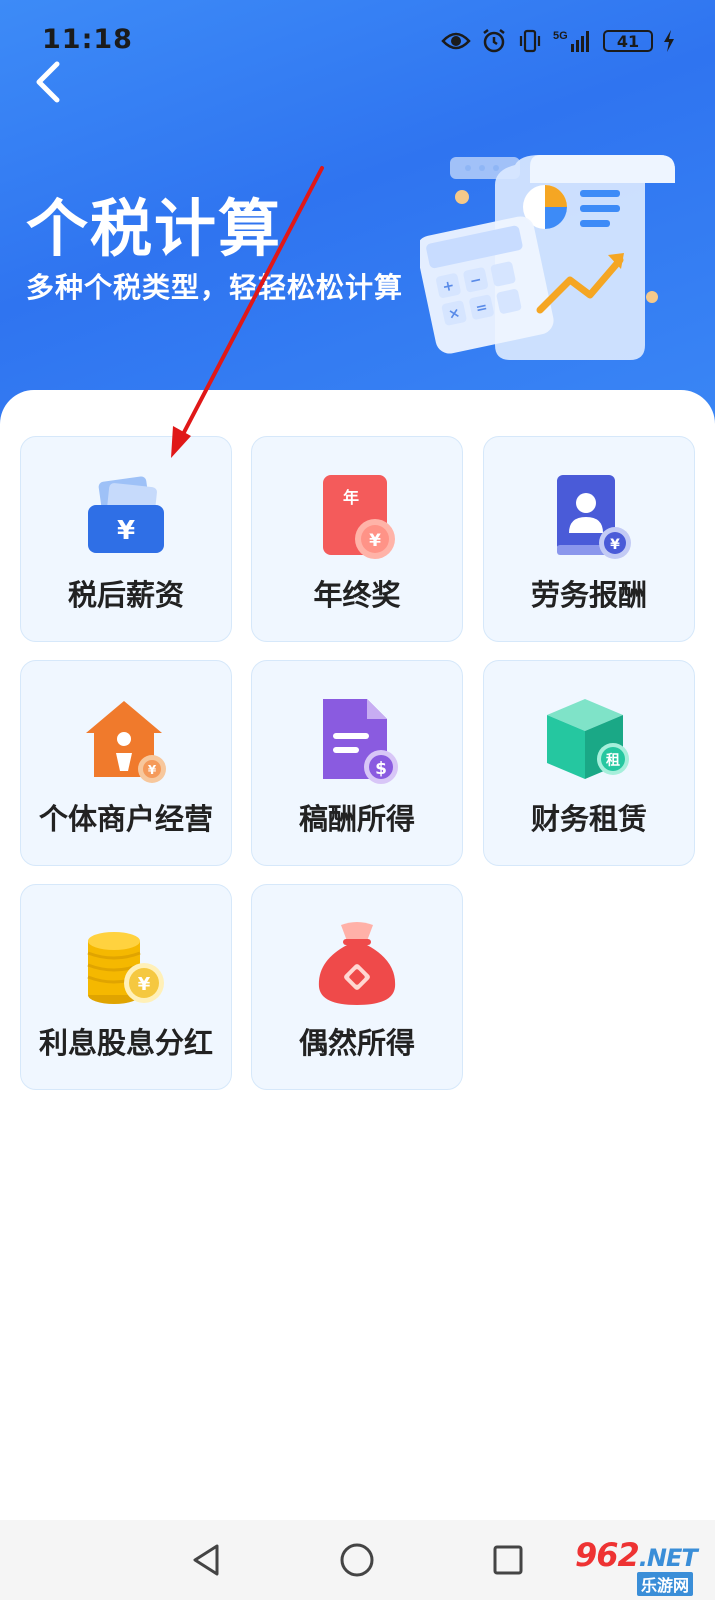  Describe the element at coordinates (613, 760) in the screenshot. I see `svg-text: 租` at that location.